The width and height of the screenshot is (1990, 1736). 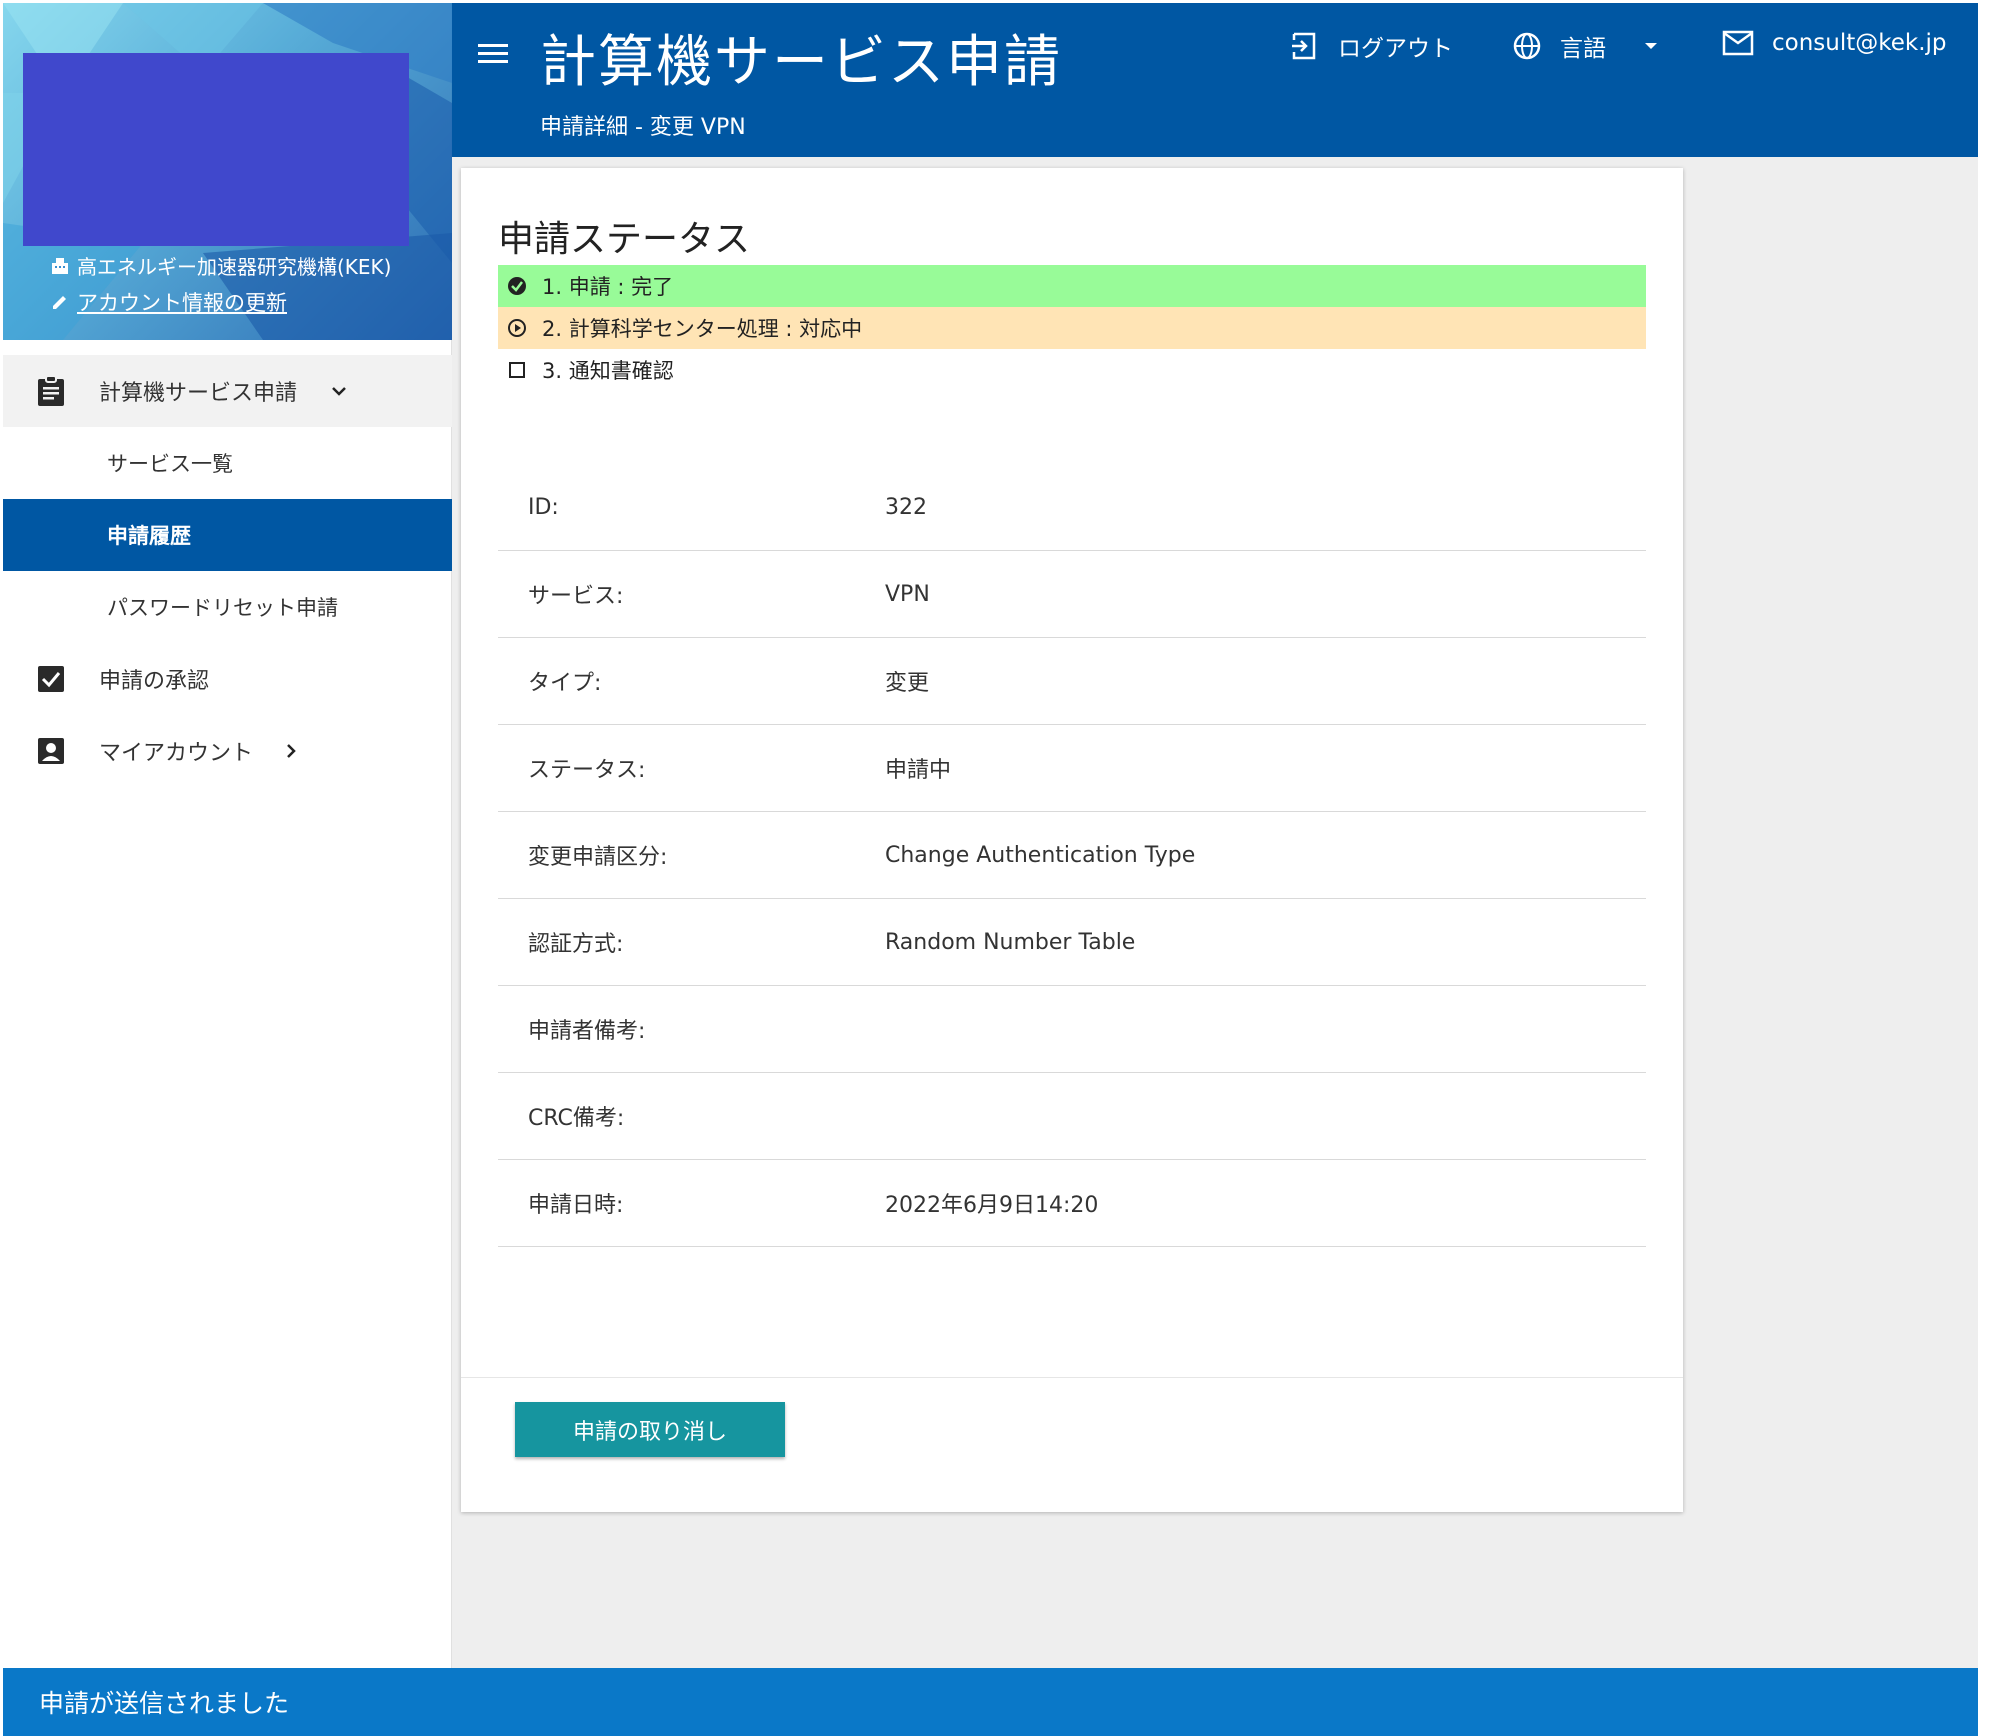 What do you see at coordinates (517, 328) in the screenshot?
I see `play-circle-icon` at bounding box center [517, 328].